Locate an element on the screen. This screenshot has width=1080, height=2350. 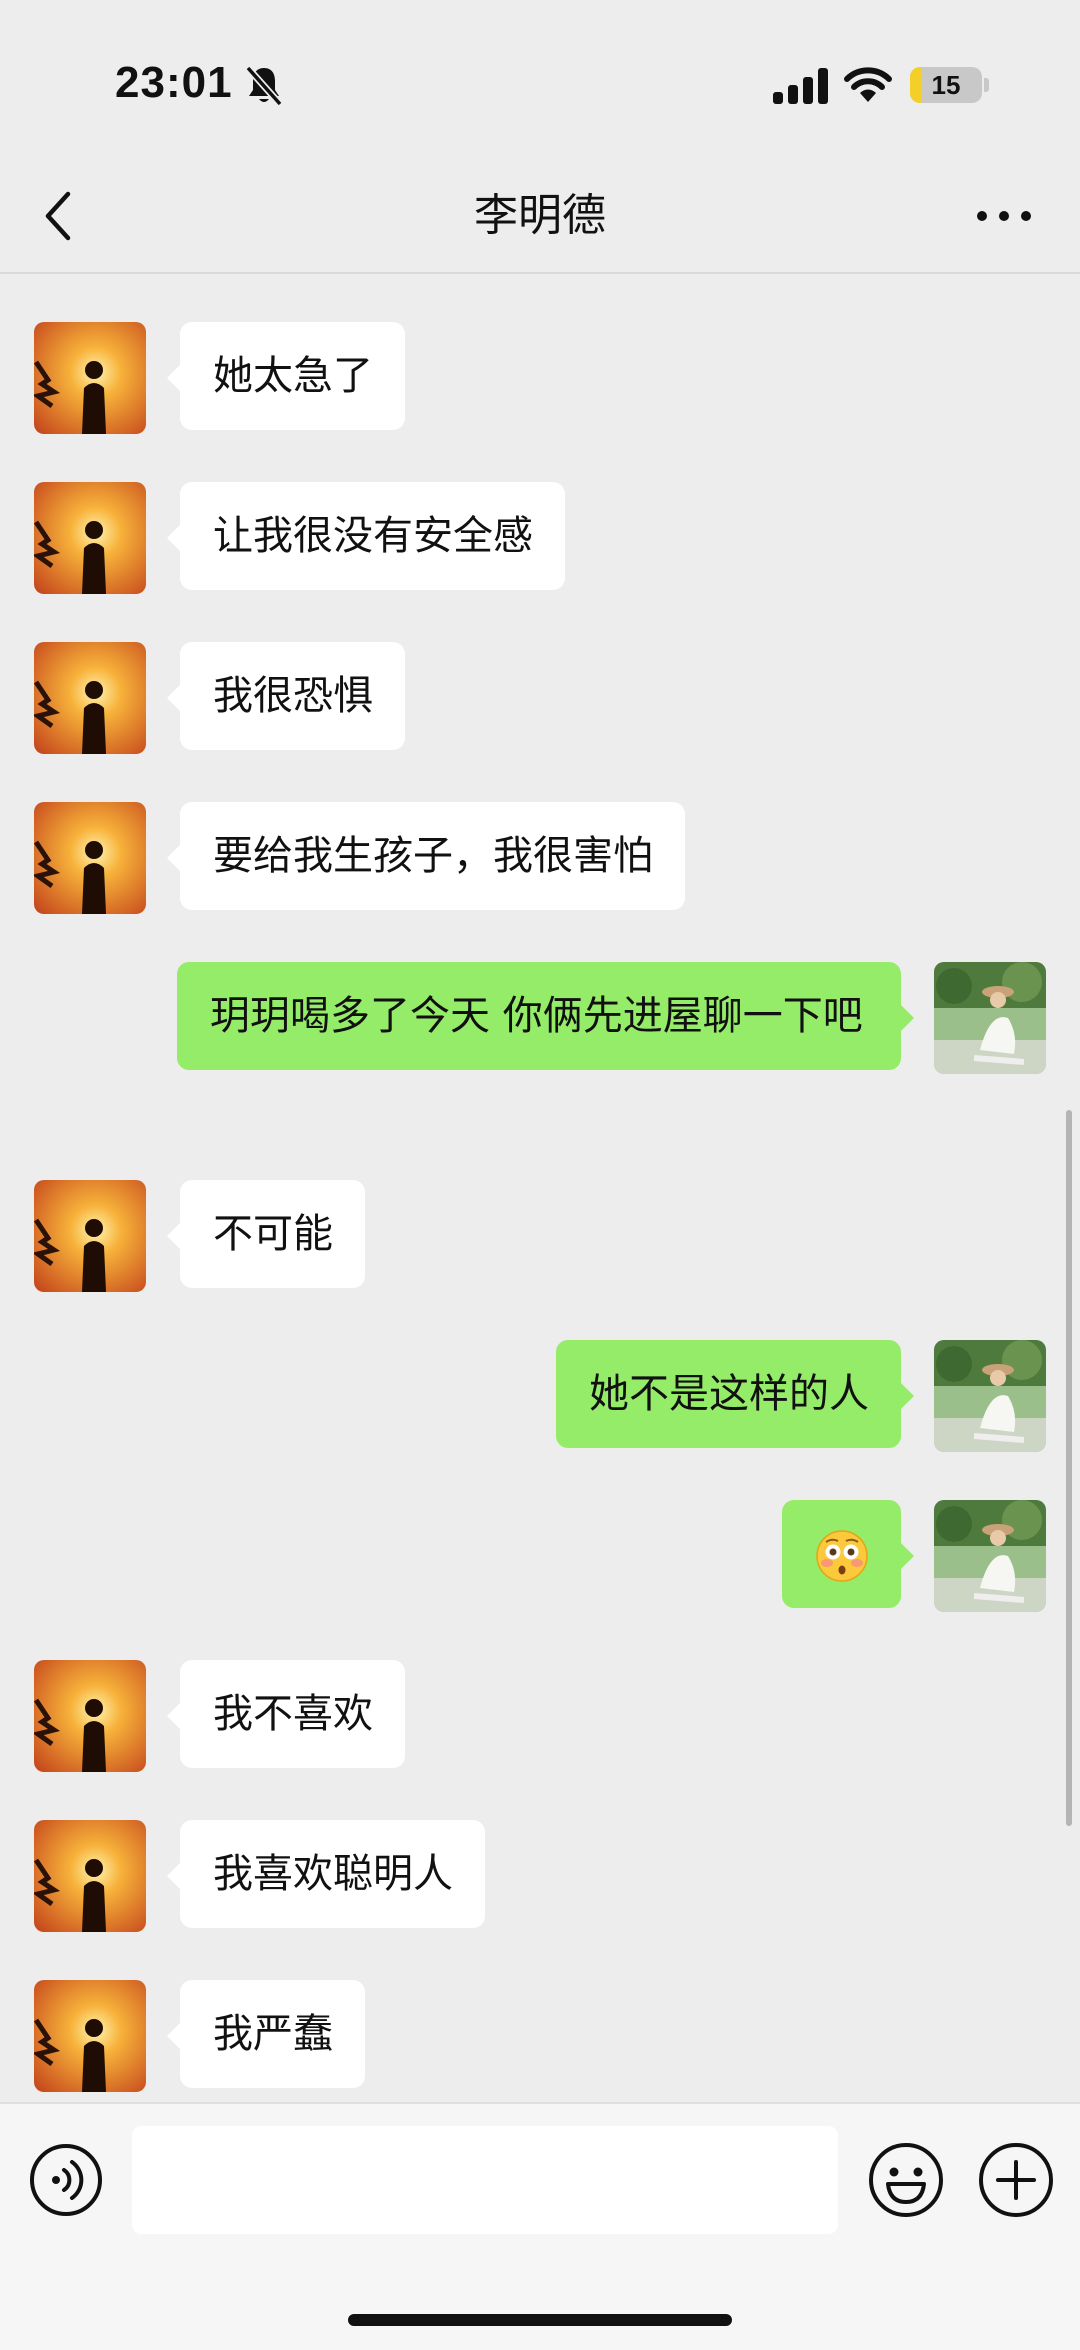
battery-indicator: 15 is located at coordinates (946, 85).